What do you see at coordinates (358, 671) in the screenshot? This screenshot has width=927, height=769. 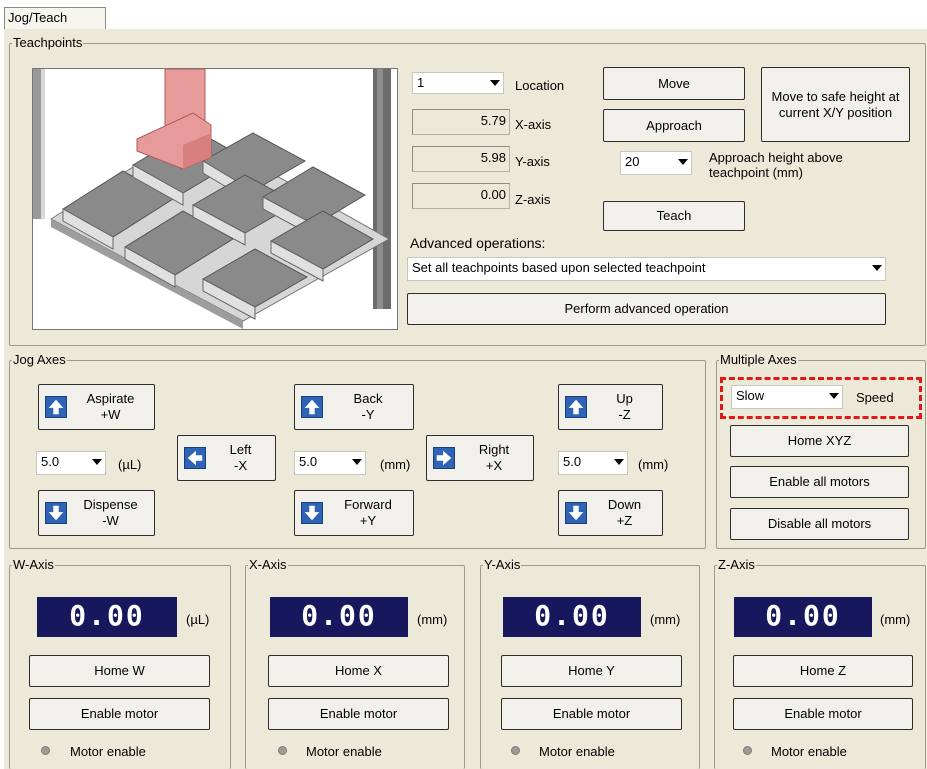 I see `home-x-button: Home X` at bounding box center [358, 671].